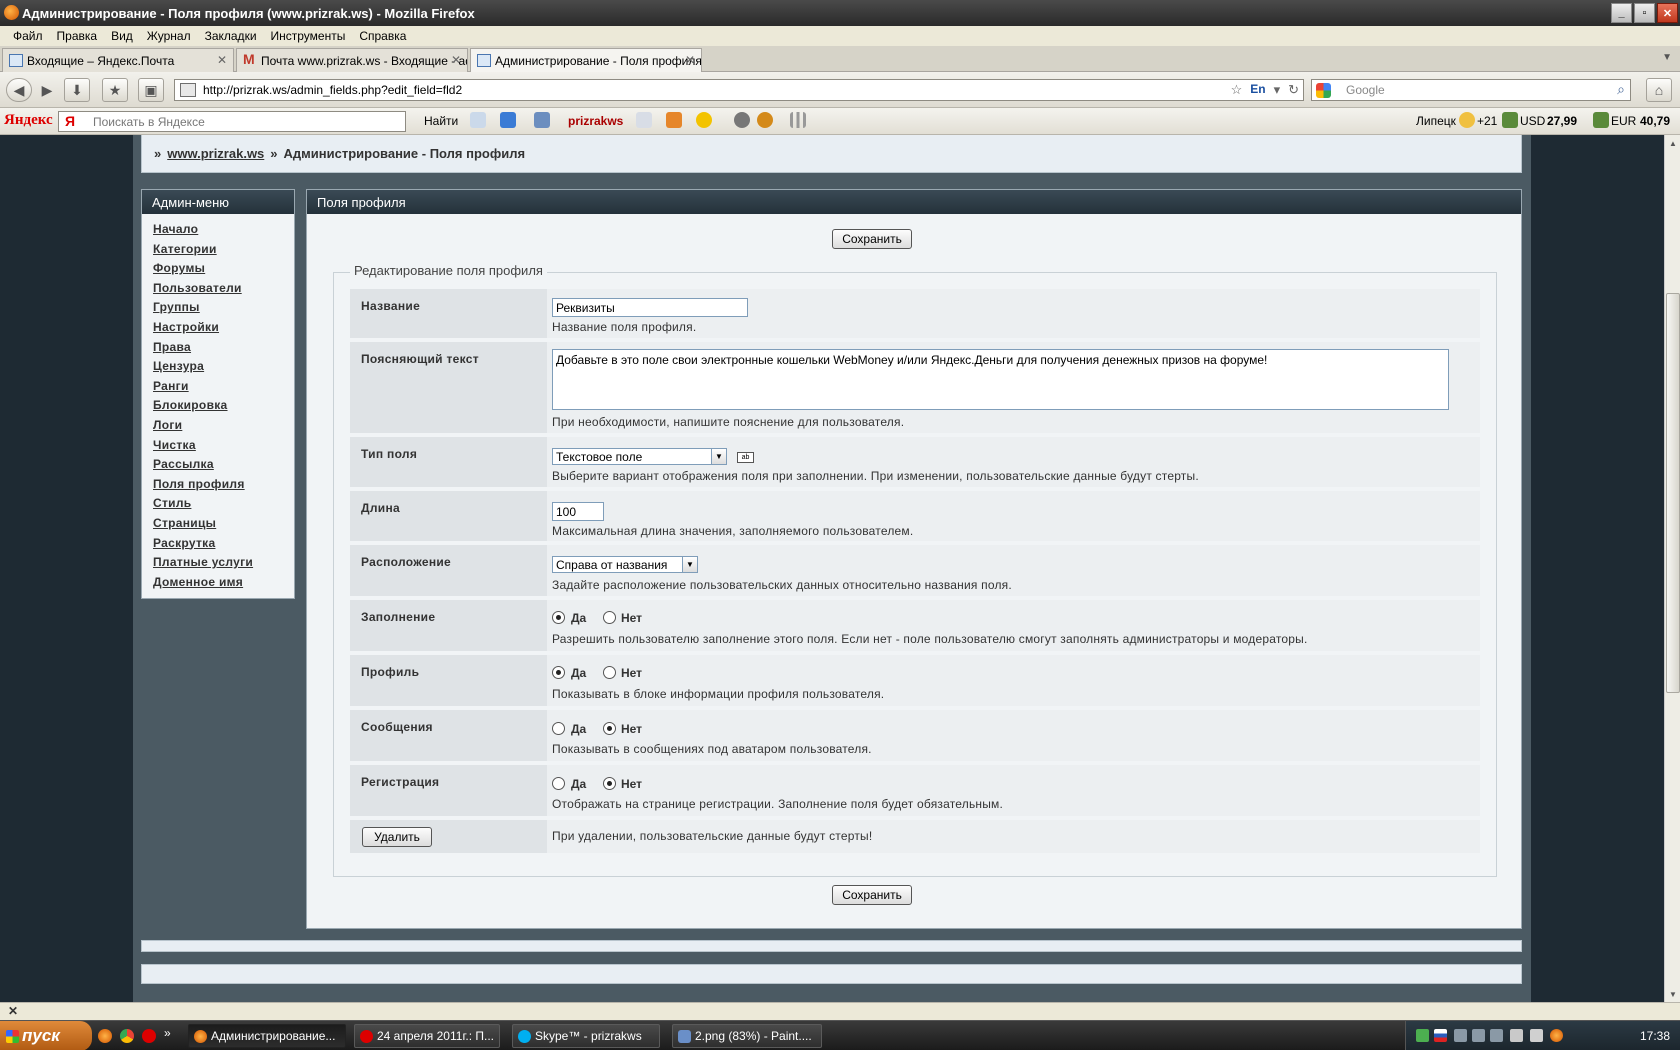  I want to click on sidebar-item-prune: Чистка, so click(223, 448).